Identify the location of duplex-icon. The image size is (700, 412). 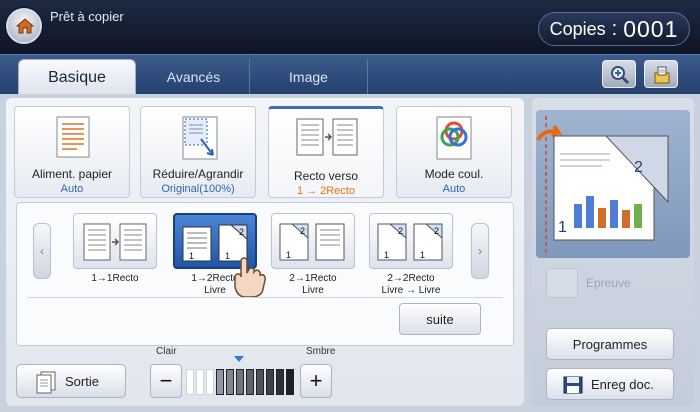
(327, 137).